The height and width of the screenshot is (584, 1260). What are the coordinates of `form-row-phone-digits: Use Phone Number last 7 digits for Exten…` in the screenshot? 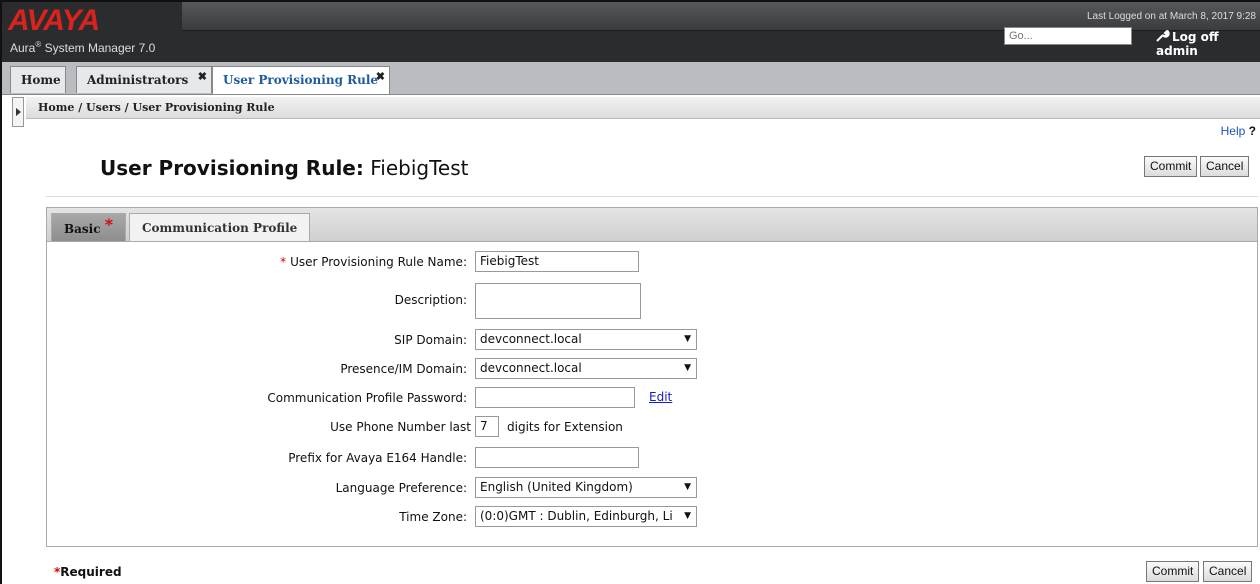 It's located at (652, 427).